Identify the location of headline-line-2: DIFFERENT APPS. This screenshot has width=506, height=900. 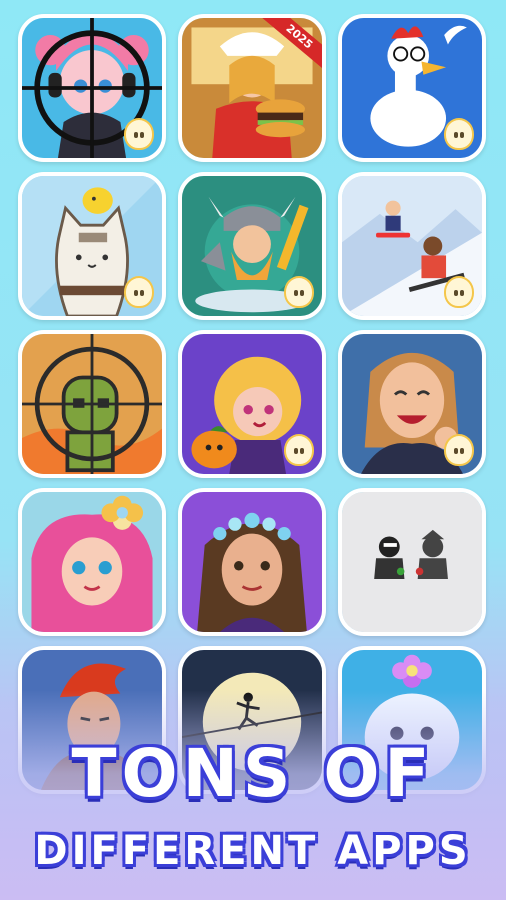
(253, 851).